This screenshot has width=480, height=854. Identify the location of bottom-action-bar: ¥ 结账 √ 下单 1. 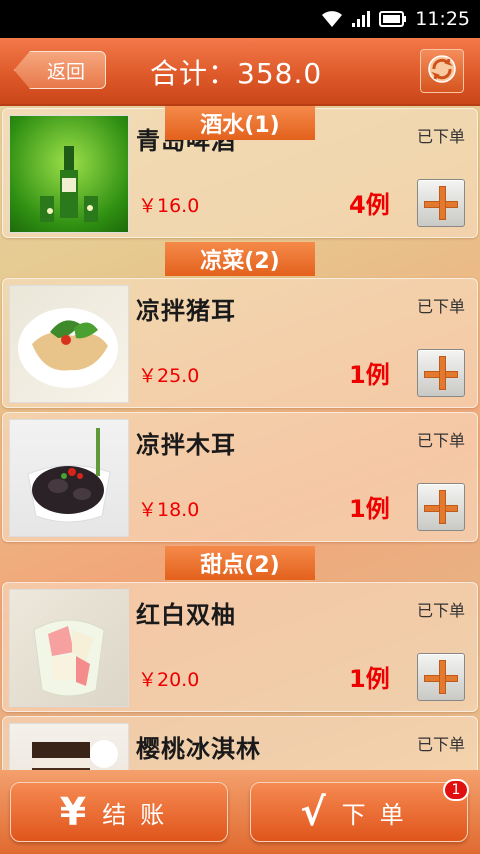
(240, 812).